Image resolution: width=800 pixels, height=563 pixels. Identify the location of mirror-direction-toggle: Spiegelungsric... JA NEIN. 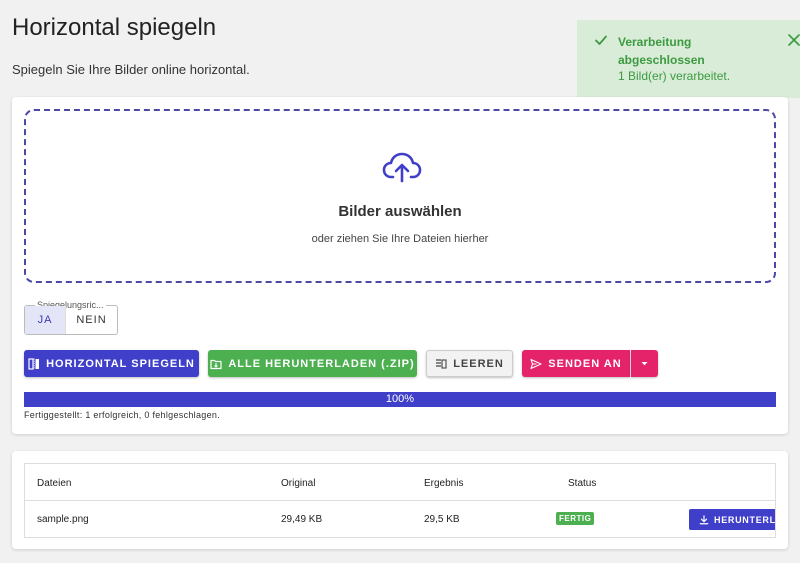
(71, 317).